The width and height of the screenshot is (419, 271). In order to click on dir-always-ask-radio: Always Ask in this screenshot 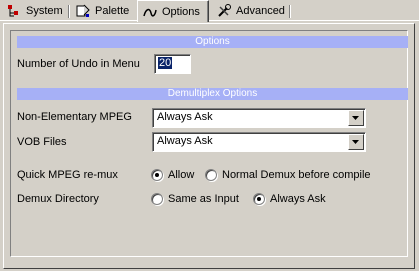, I will do `click(289, 199)`.